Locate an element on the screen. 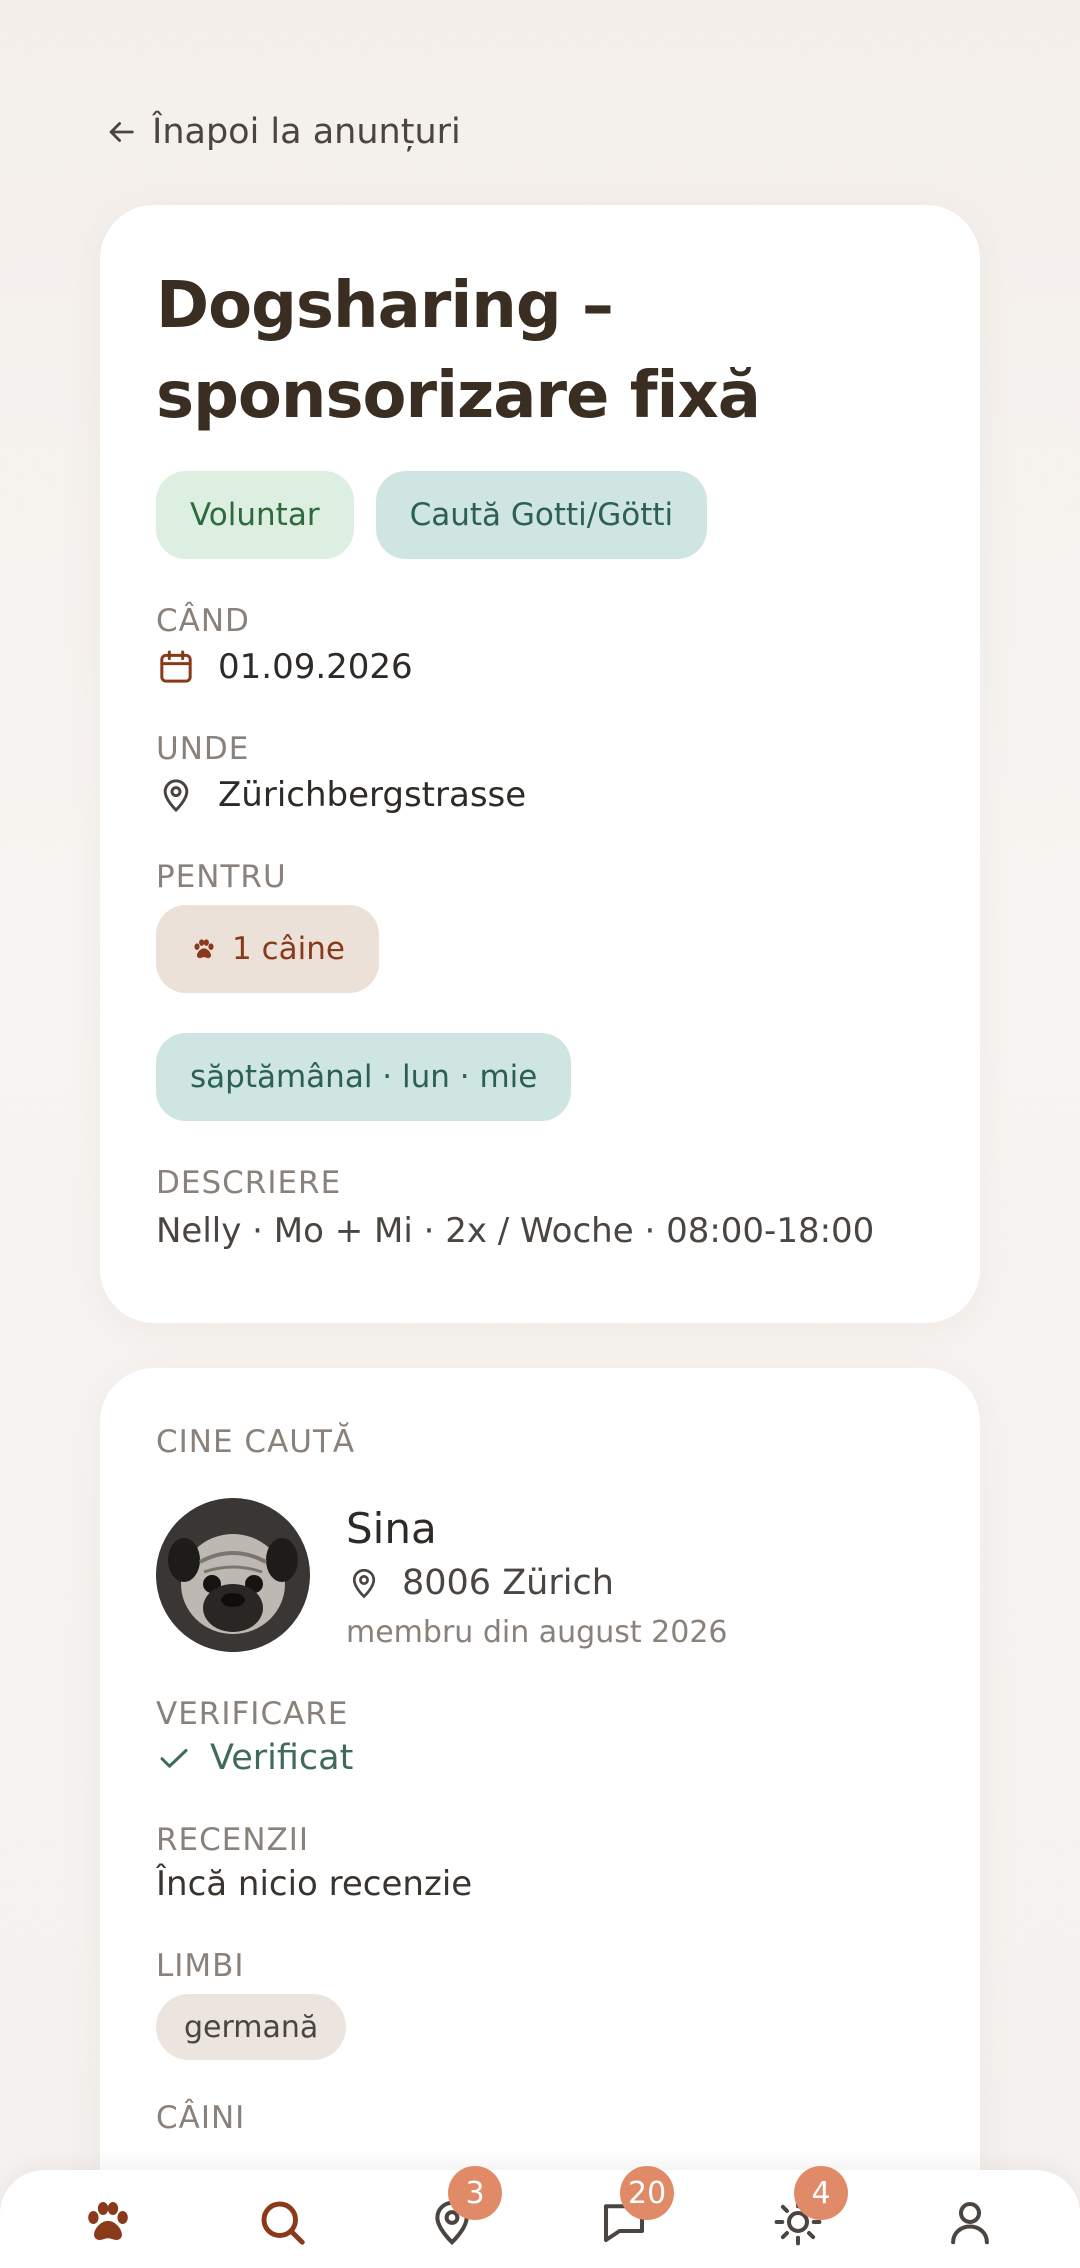  tag-type: Caută Gotti/Götti is located at coordinates (541, 515).